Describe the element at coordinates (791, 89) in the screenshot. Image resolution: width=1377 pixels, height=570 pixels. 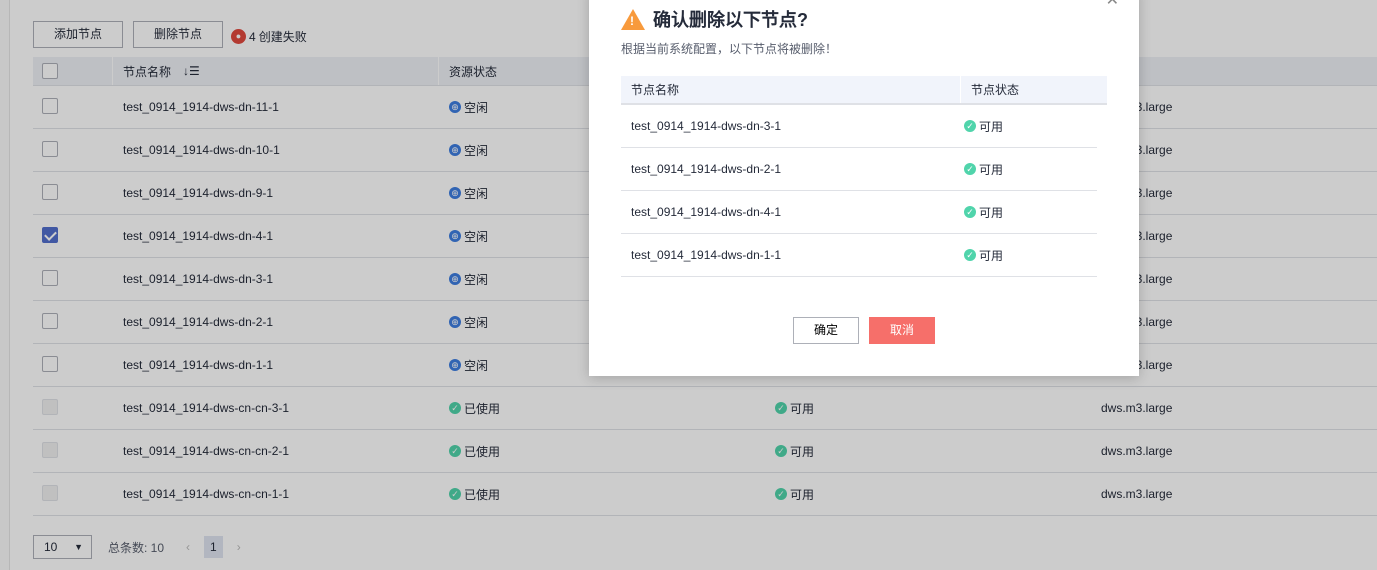
I see `dialog-header-name: 节点名称` at that location.